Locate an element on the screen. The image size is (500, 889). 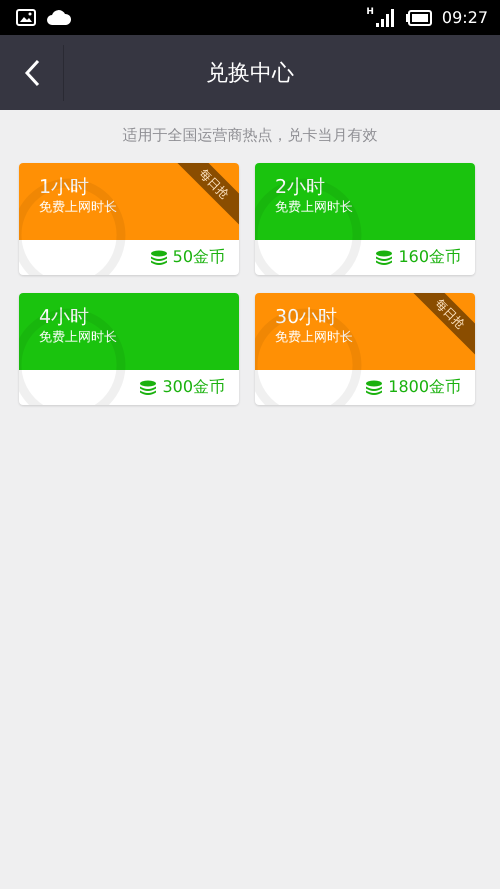
duration: 2小时 is located at coordinates (300, 187).